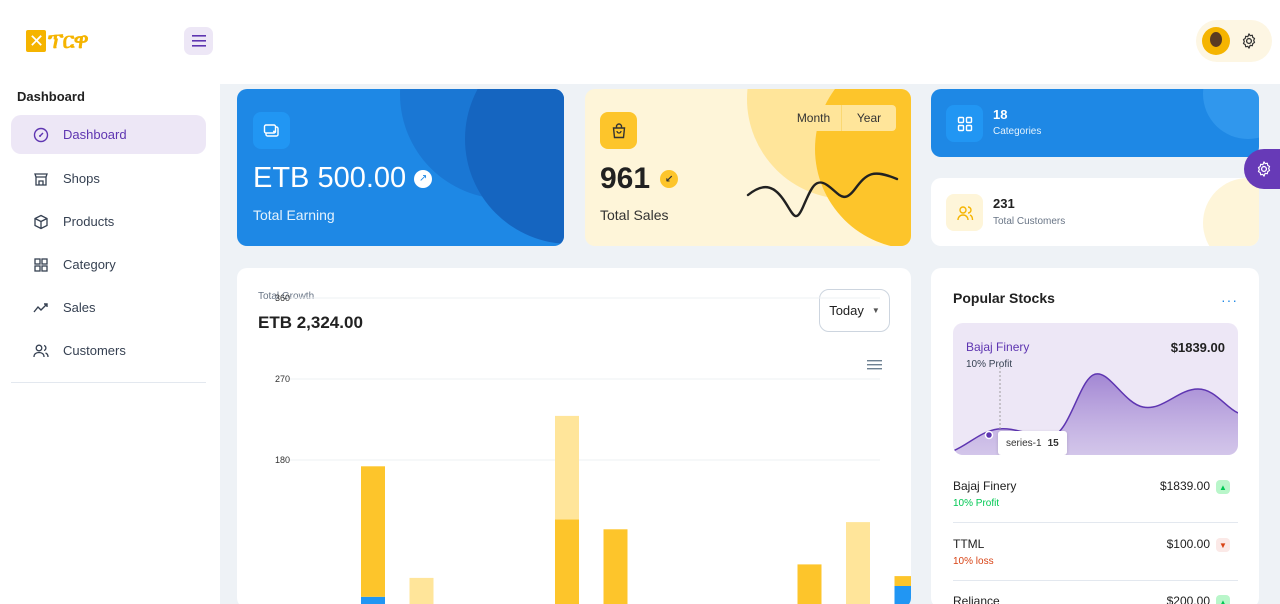 This screenshot has width=1280, height=604. I want to click on total-sales-card: Month Year 961 ↙ Total Sales, so click(748, 167).